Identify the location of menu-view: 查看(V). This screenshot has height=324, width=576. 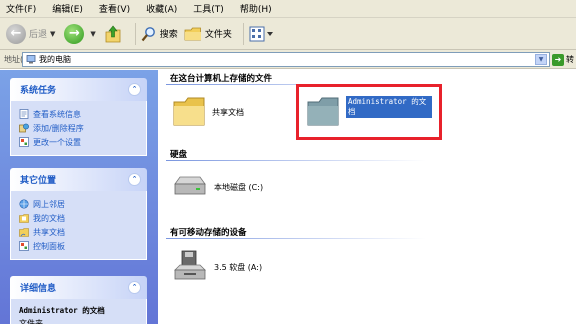
(114, 8).